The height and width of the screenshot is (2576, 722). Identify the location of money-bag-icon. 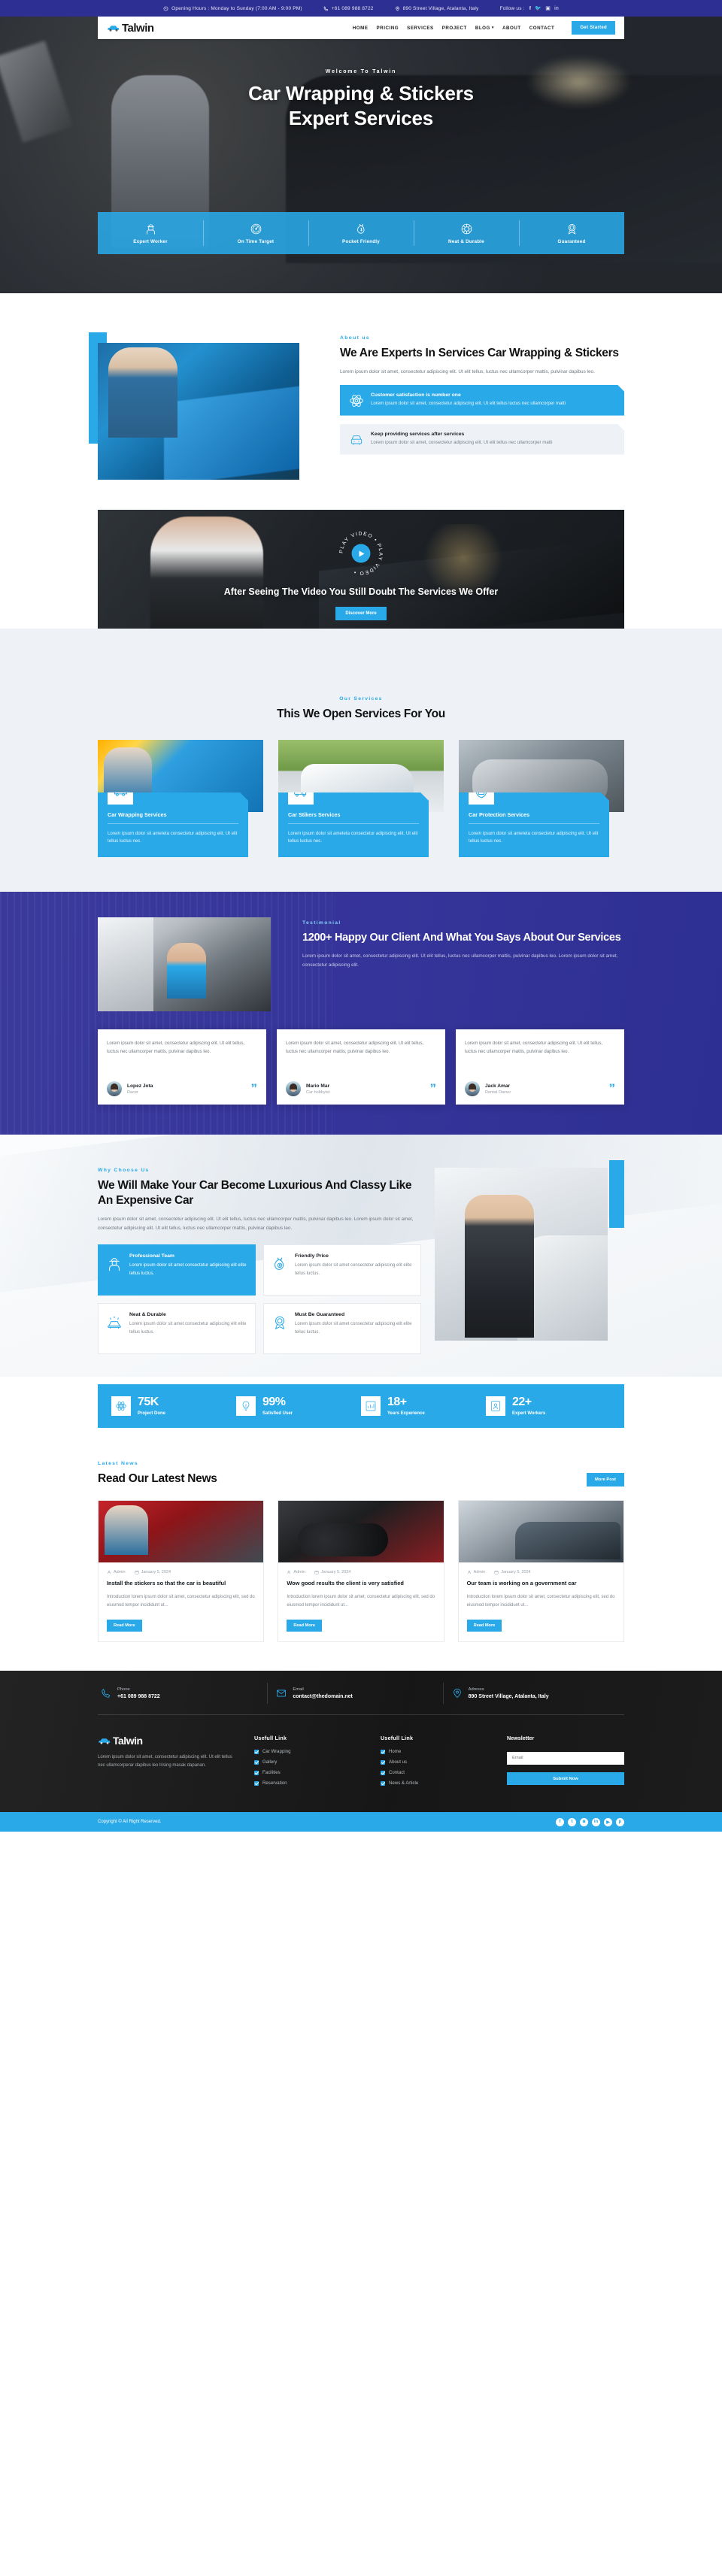
(279, 1264).